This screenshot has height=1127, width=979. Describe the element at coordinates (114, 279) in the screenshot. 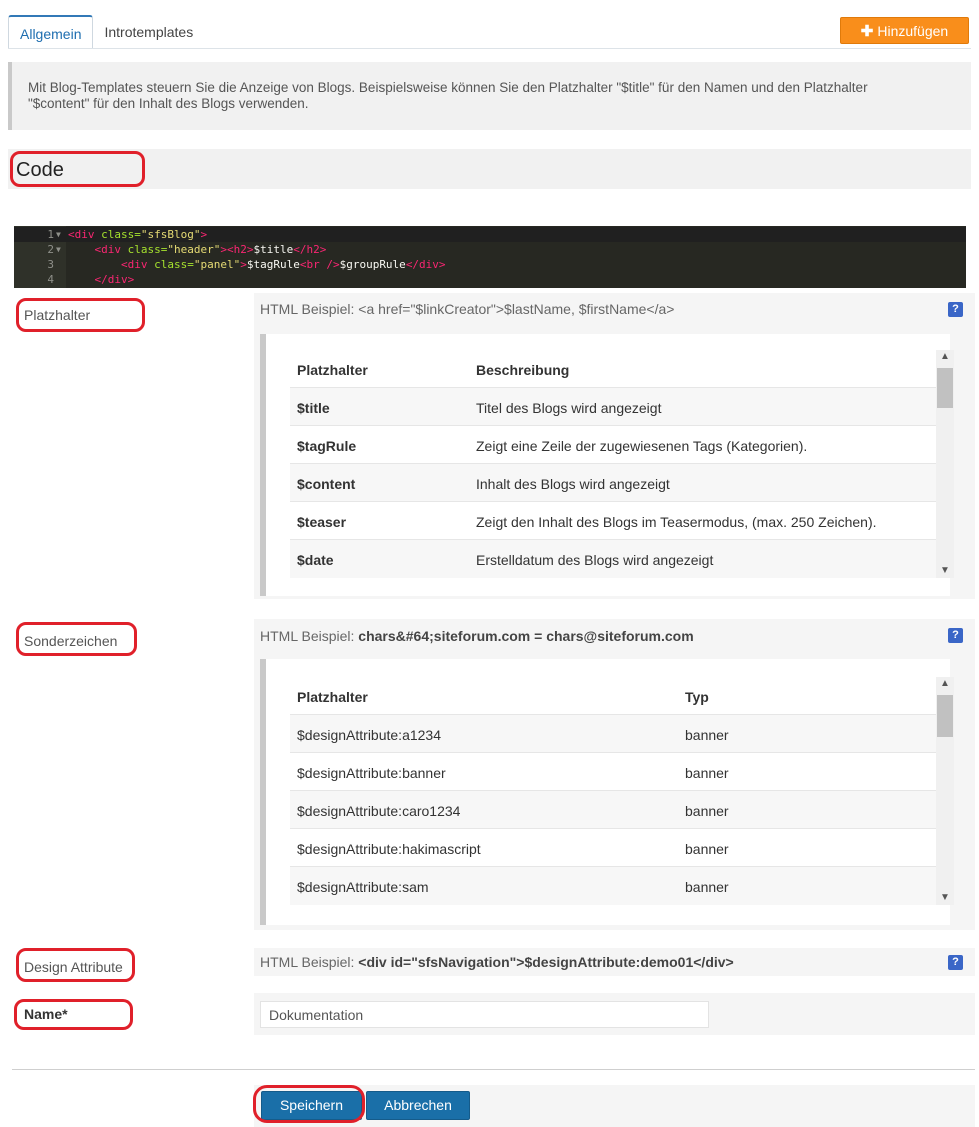

I see `code-text: </div>` at that location.